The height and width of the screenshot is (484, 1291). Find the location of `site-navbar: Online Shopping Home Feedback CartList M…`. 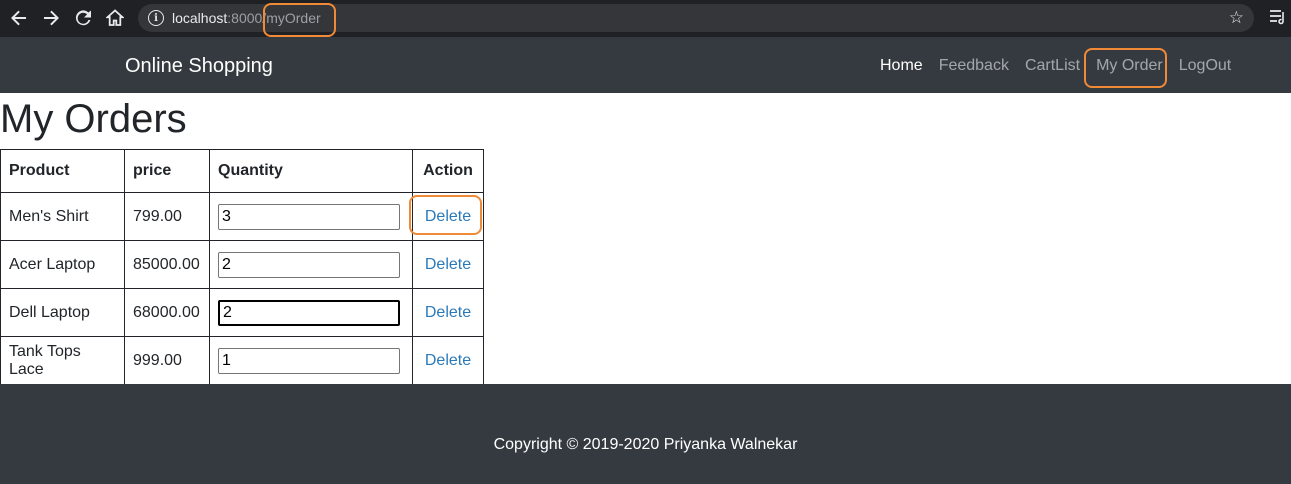

site-navbar: Online Shopping Home Feedback CartList M… is located at coordinates (645, 65).